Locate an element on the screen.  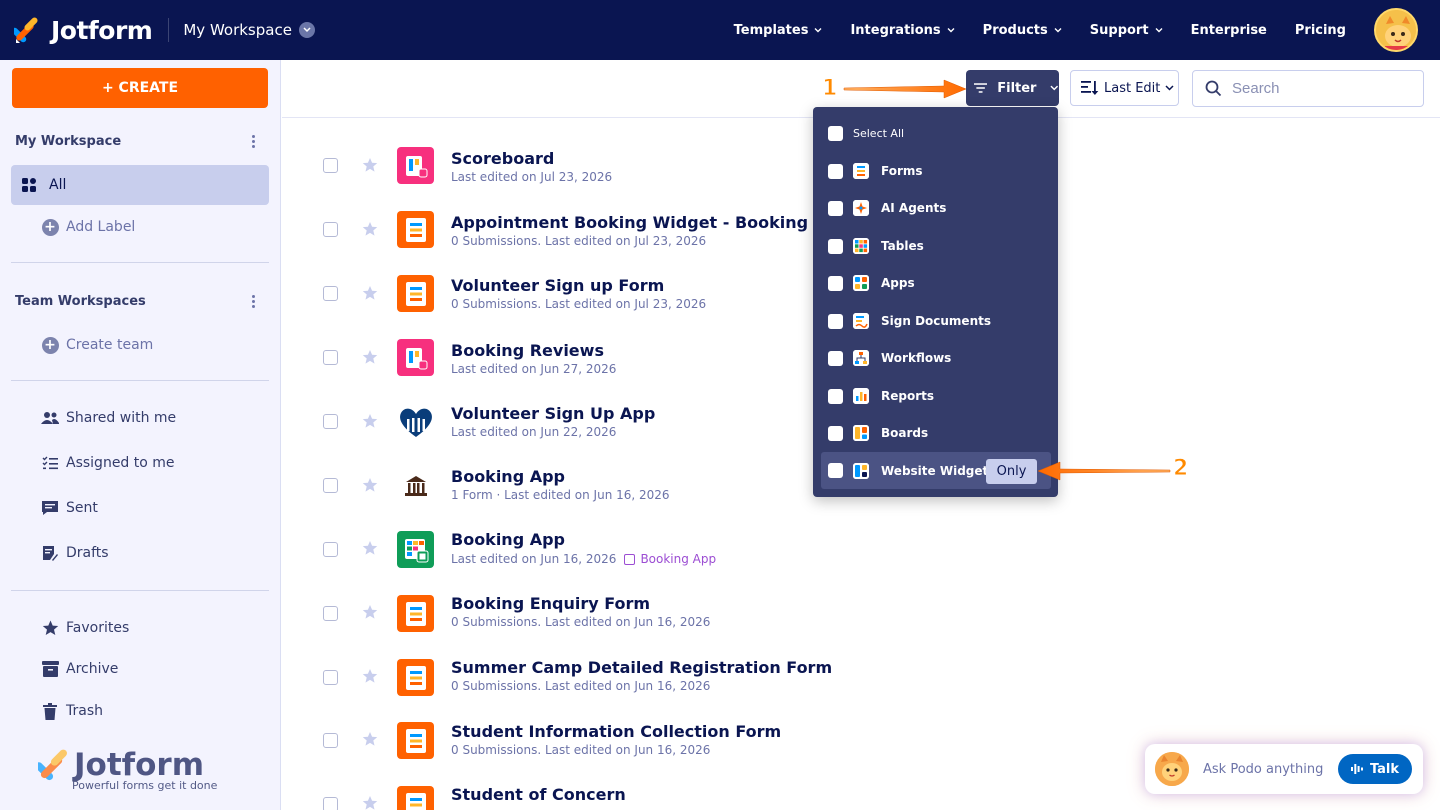
filter-option-website-widgets: Website Widgets Only is located at coordinates (936, 470).